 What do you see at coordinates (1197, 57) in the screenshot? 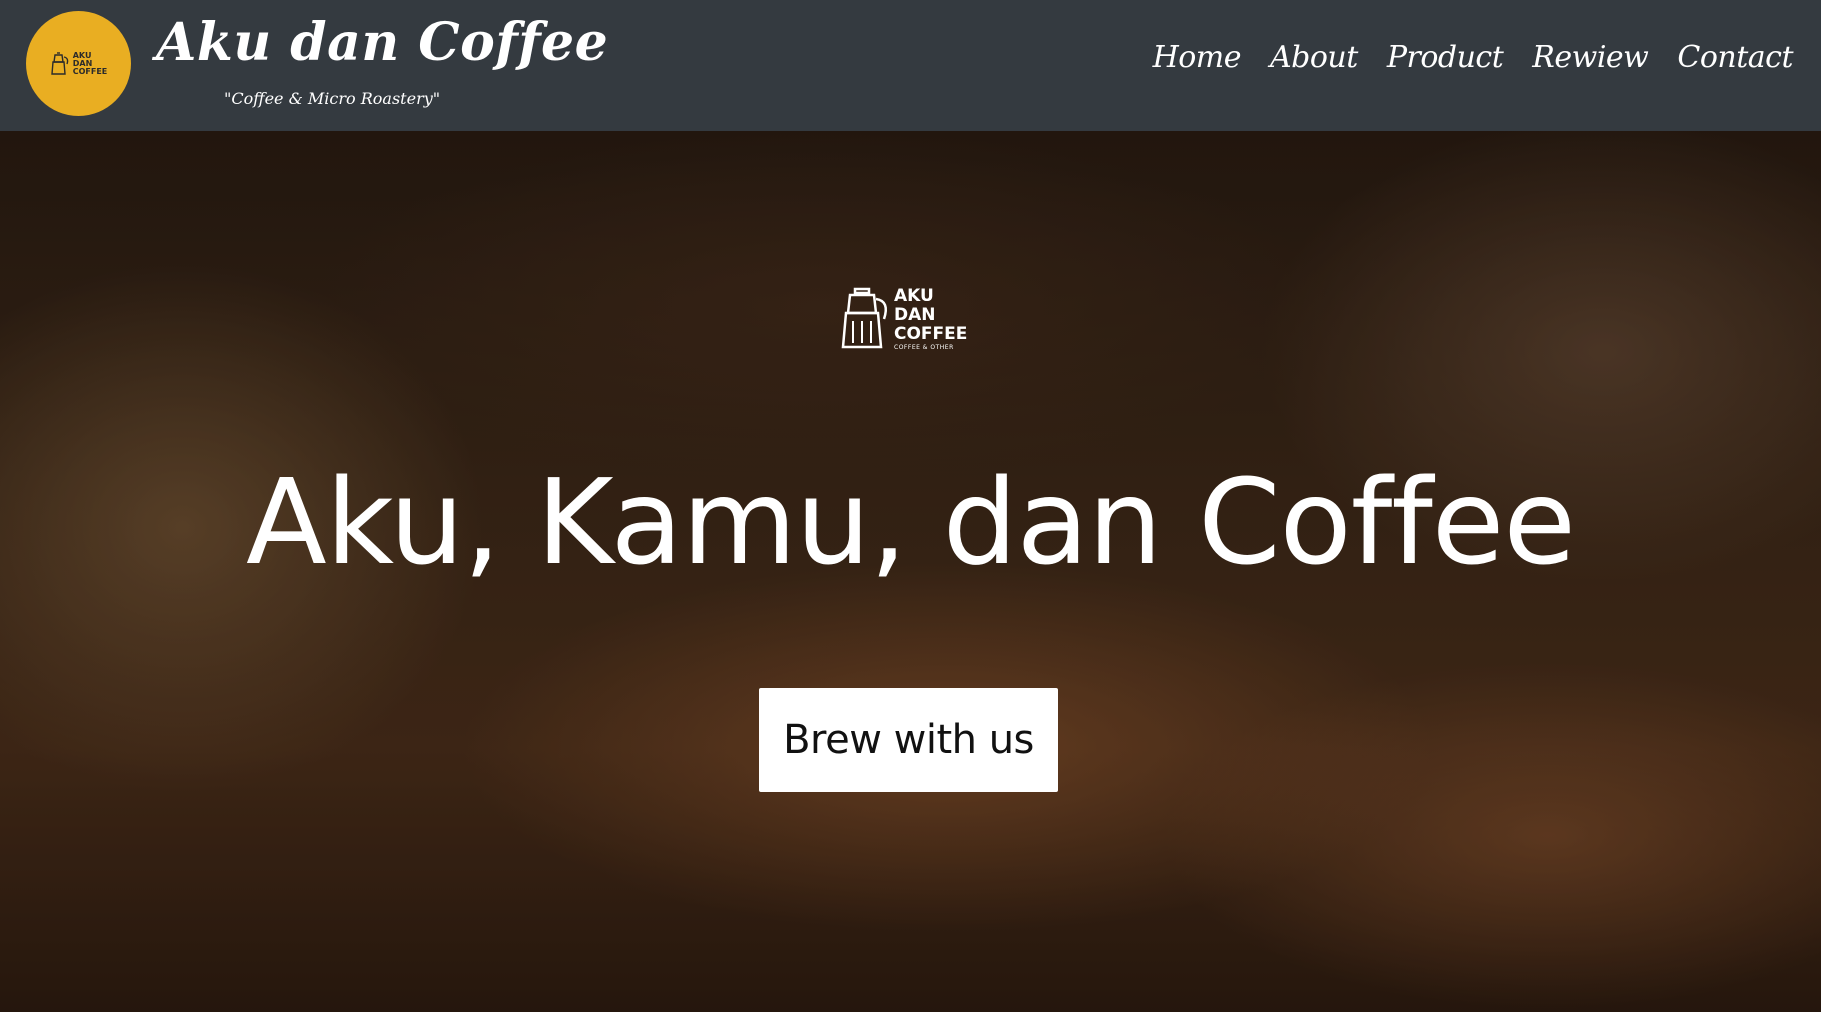
I see `nav-link-home: Home` at bounding box center [1197, 57].